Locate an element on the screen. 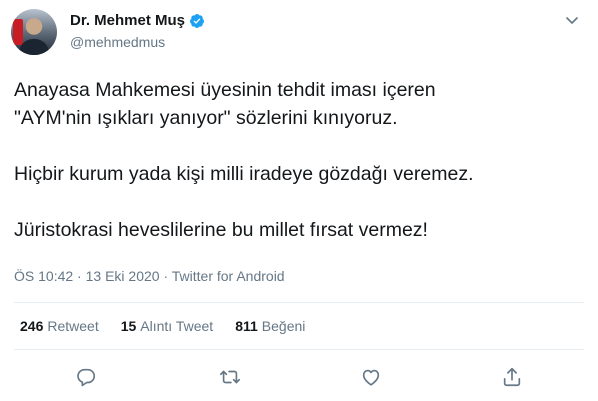 Image resolution: width=598 pixels, height=401 pixels. avatar-figure is located at coordinates (34, 47).